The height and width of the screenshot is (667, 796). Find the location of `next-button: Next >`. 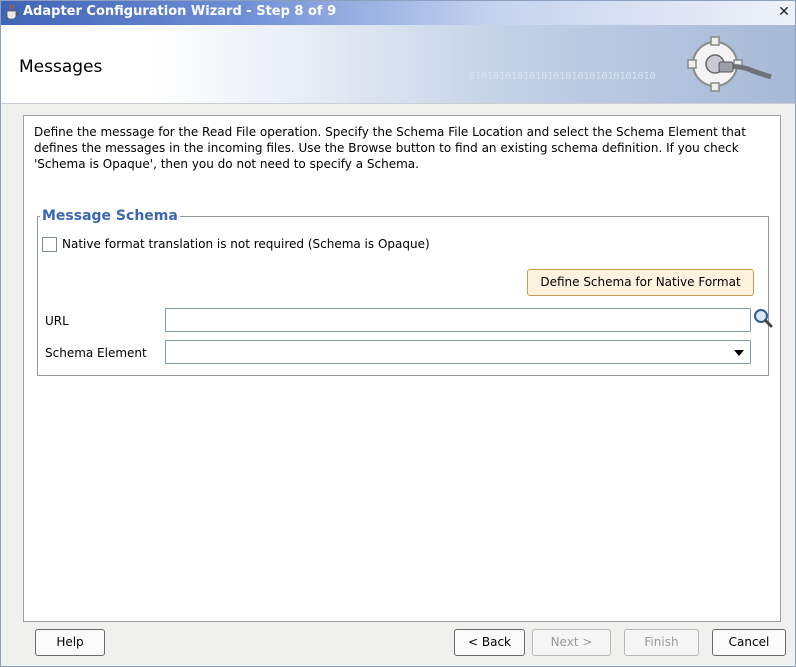

next-button: Next > is located at coordinates (571, 642).